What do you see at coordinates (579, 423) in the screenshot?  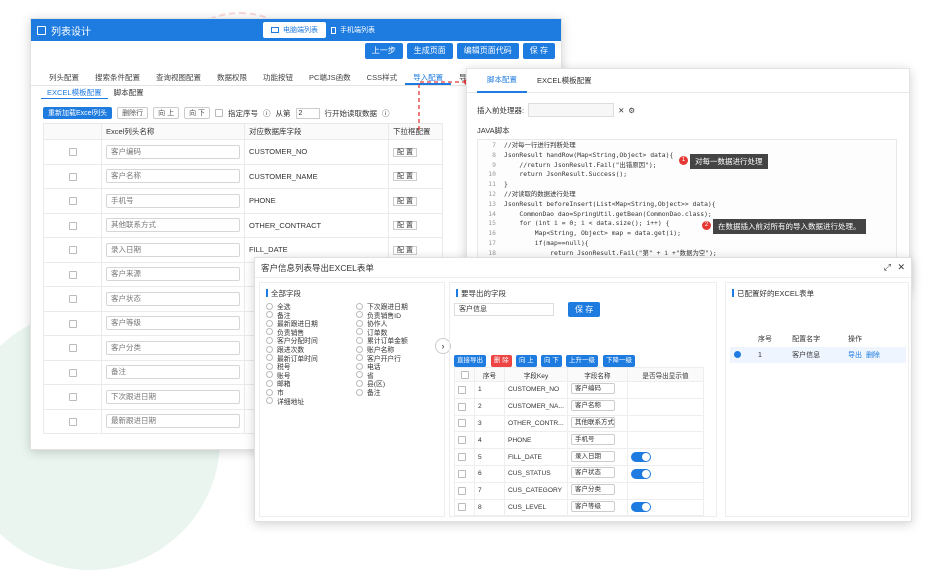 I see `export-field-row: 3 OTHER_CONTR... 其他联系方式` at bounding box center [579, 423].